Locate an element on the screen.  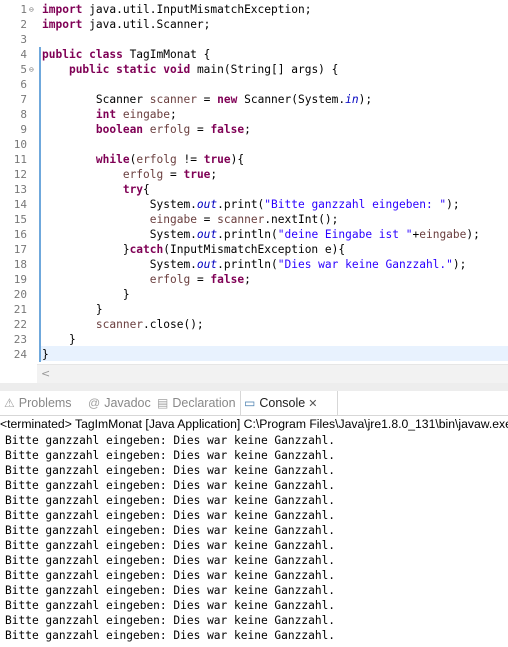
javadoc-icon: @ is located at coordinates (94, 403).